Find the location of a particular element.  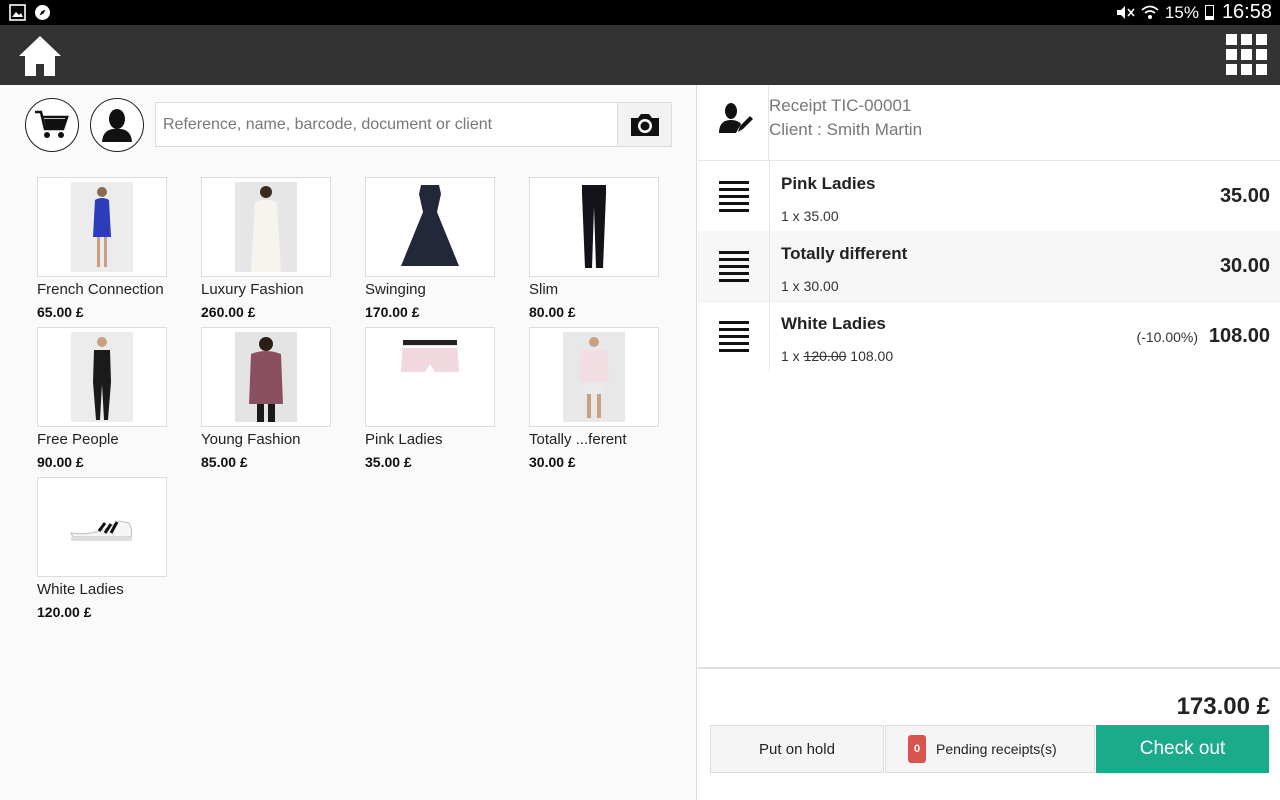

product-price: 30.00 £ is located at coordinates (552, 462).